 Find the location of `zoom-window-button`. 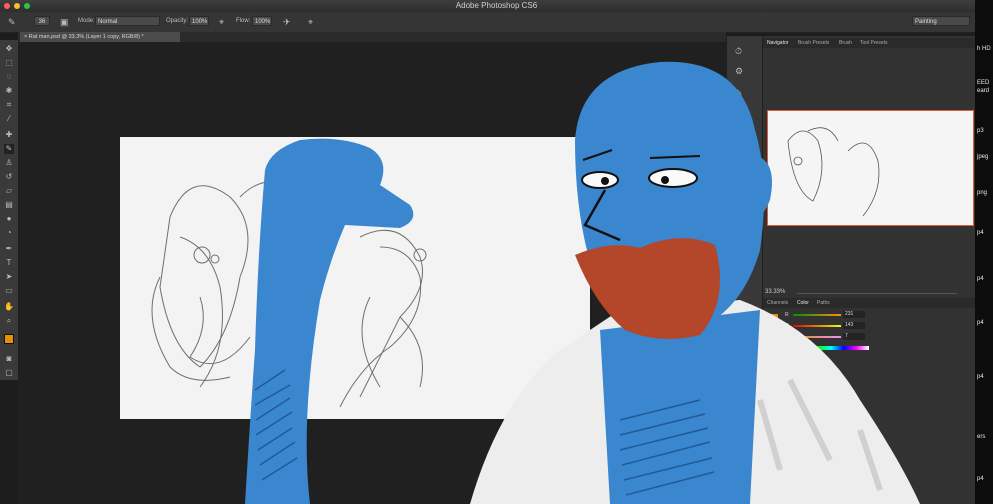

zoom-window-button is located at coordinates (27, 6).